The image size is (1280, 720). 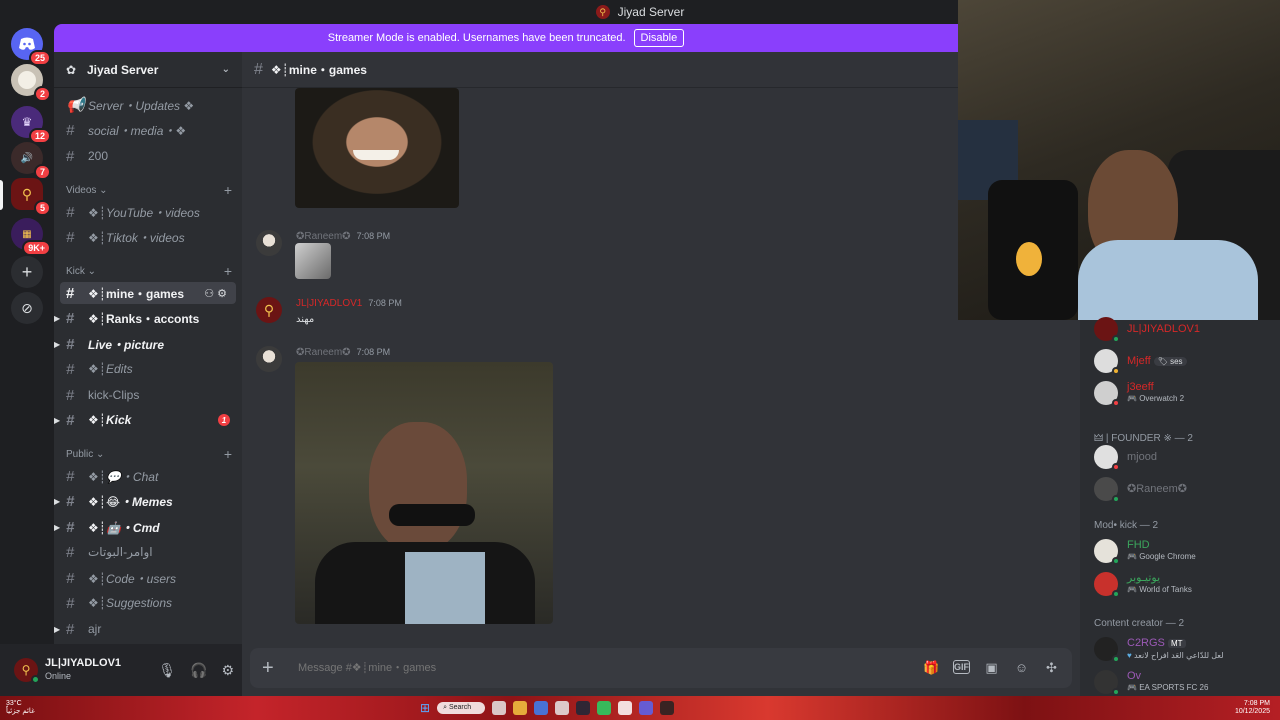 What do you see at coordinates (1184, 649) in the screenshot?
I see `member-item: C2RGS MT ♥ لعل للدّاعي العَد افراح لانعد` at bounding box center [1184, 649].